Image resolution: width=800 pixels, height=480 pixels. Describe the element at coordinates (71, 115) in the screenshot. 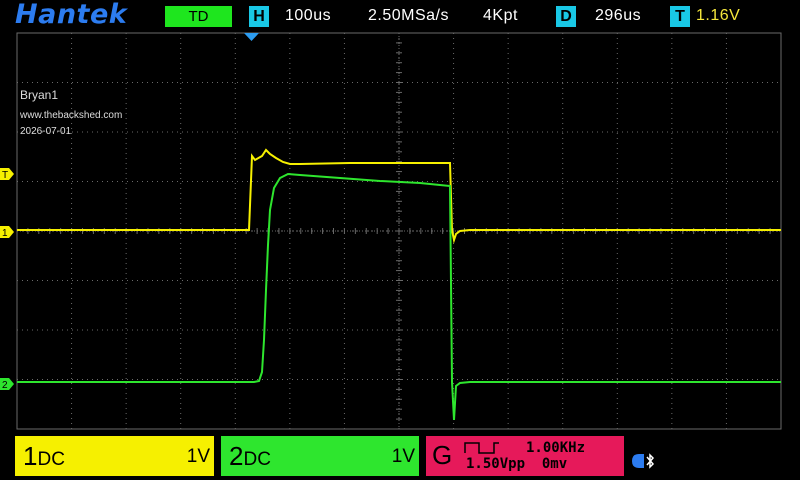

I see `website-label: www.thebackshed.com` at that location.